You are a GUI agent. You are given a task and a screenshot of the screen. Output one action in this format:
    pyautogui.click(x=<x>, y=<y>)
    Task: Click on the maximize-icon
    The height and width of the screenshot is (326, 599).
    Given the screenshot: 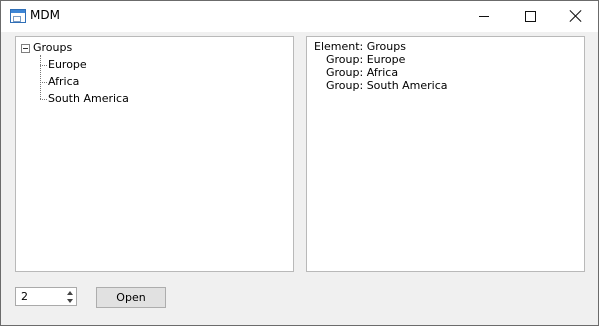 What is the action you would take?
    pyautogui.click(x=530, y=16)
    